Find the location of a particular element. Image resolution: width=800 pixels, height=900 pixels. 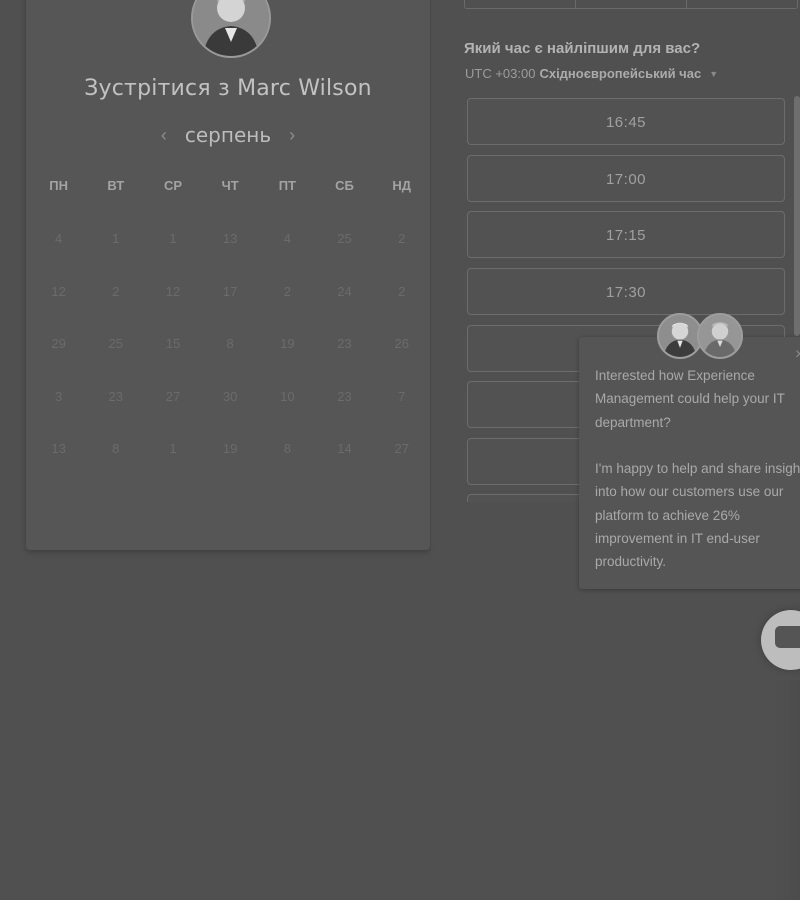

scheduler-title: Зустрітися з Marc Wilson is located at coordinates (228, 88).